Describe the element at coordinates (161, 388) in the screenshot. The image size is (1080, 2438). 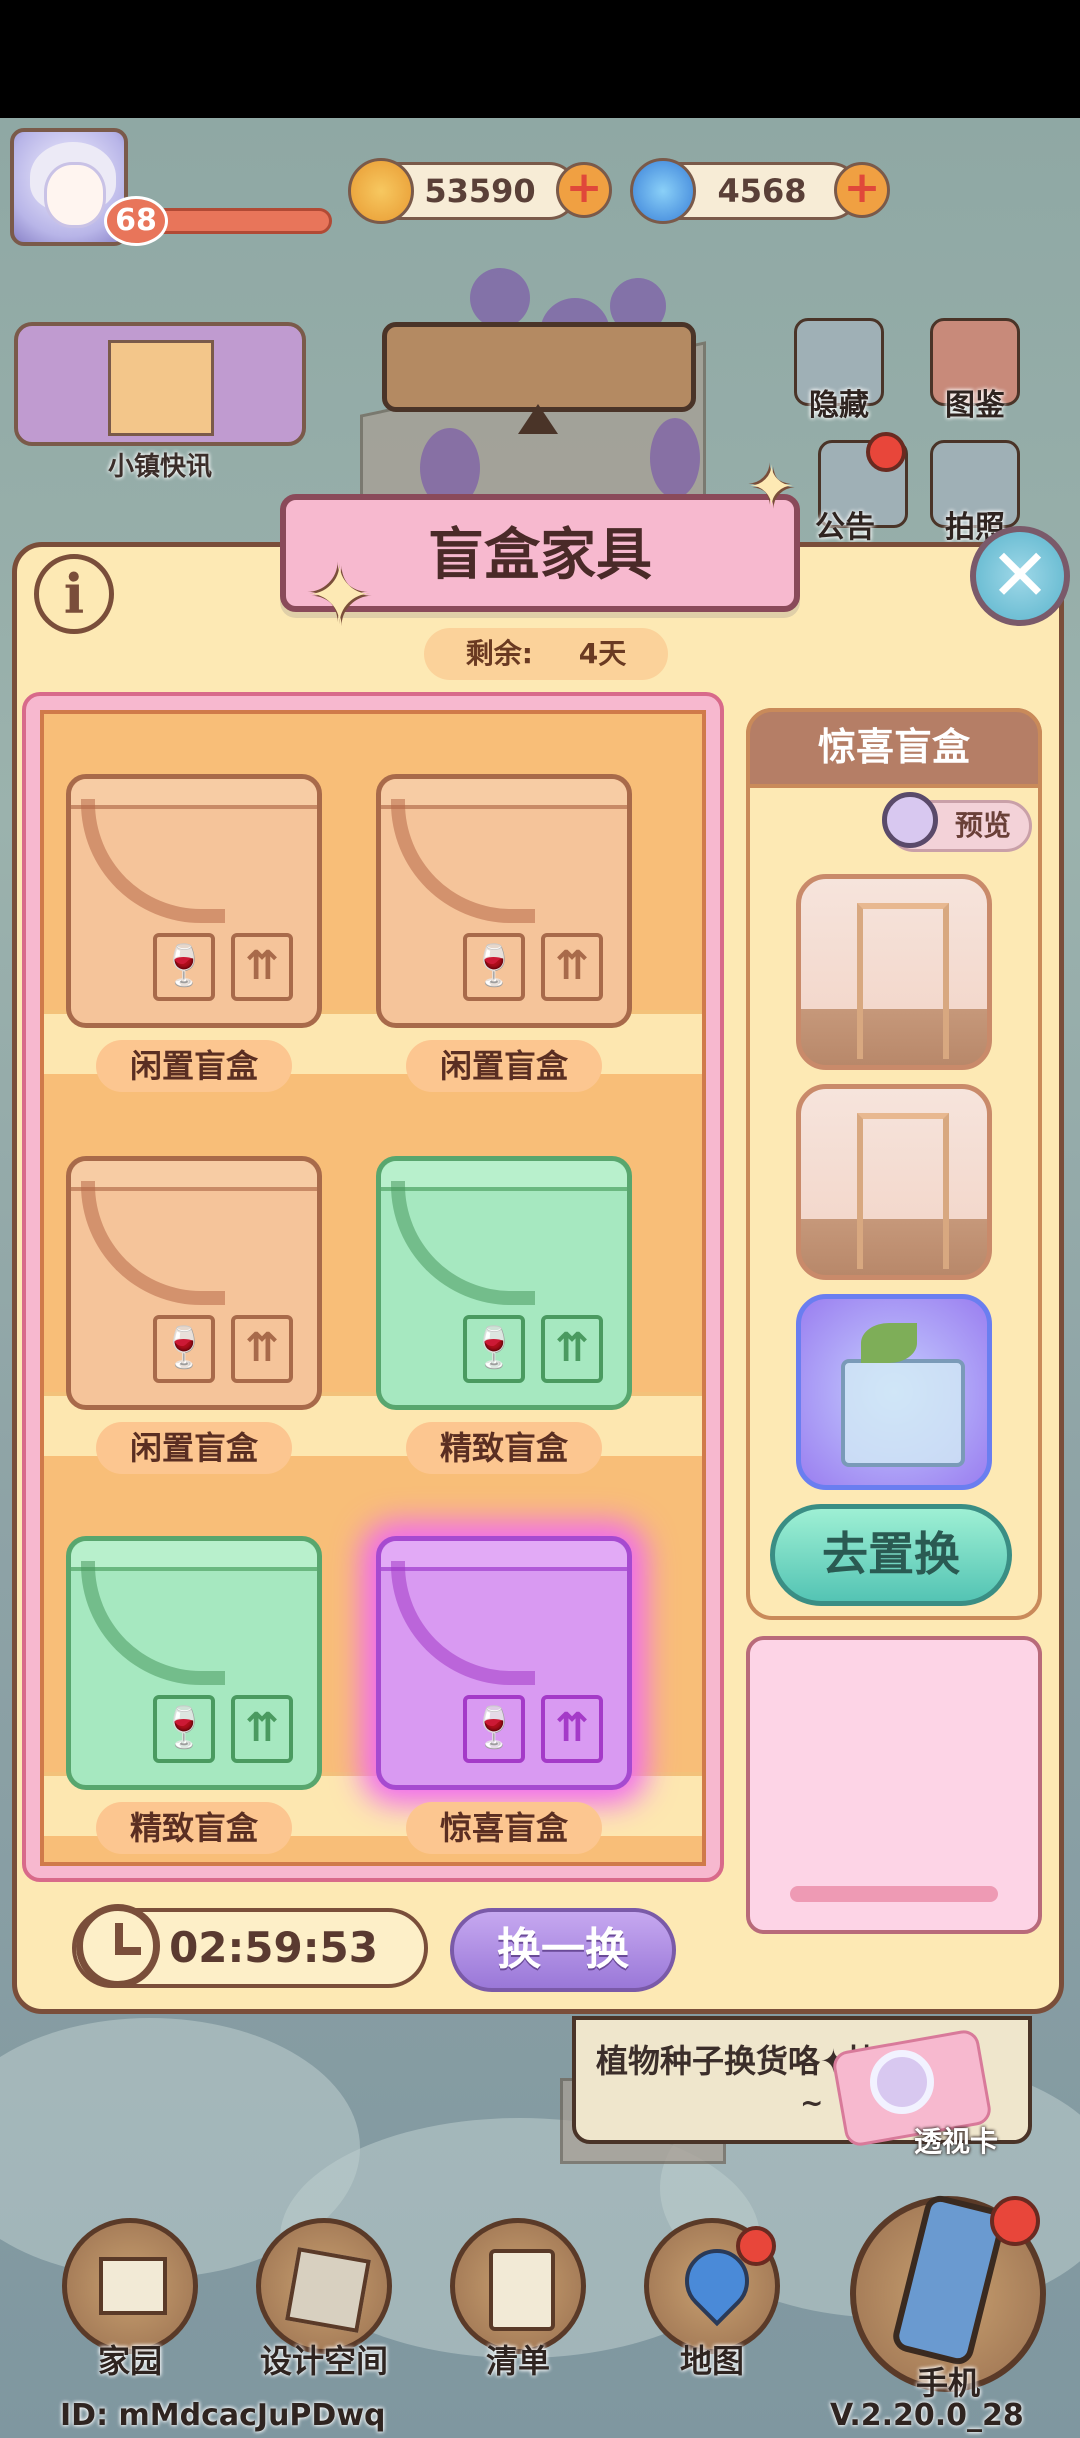
I see `news-box-icon` at that location.